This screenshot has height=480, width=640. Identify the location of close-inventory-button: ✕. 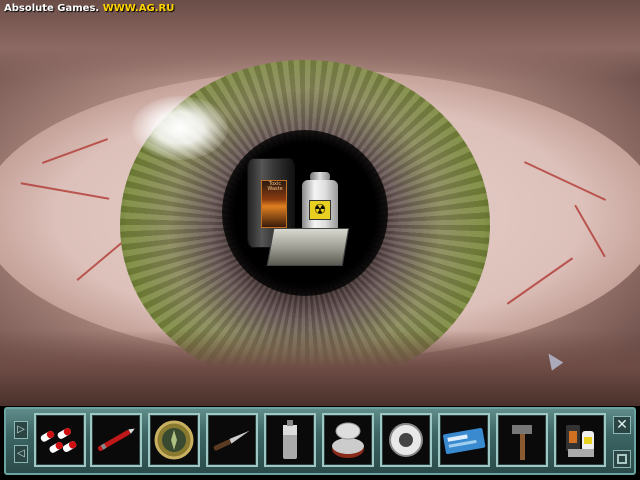
(622, 425).